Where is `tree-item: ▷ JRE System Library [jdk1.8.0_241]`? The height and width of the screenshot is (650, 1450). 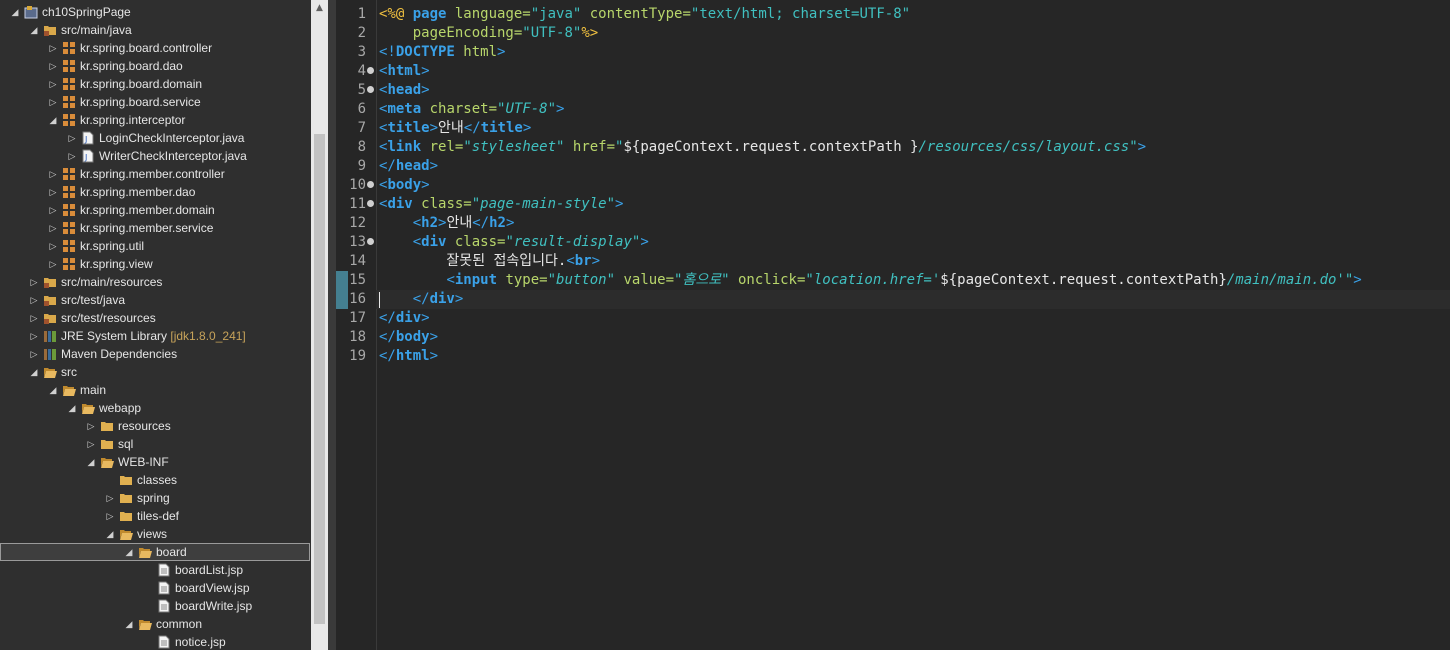
tree-item: ▷ JRE System Library [jdk1.8.0_241] is located at coordinates (155, 336).